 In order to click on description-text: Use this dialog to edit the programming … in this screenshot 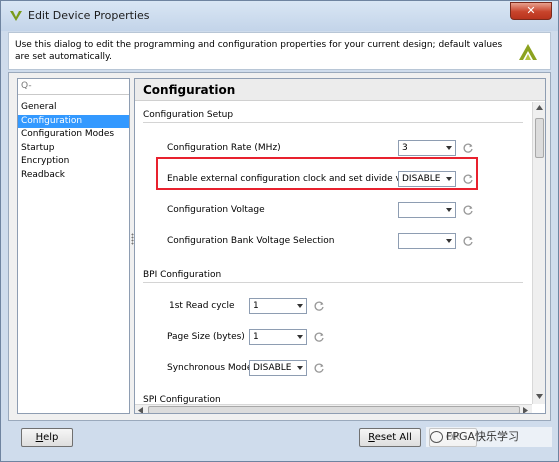, I will do `click(259, 51)`.